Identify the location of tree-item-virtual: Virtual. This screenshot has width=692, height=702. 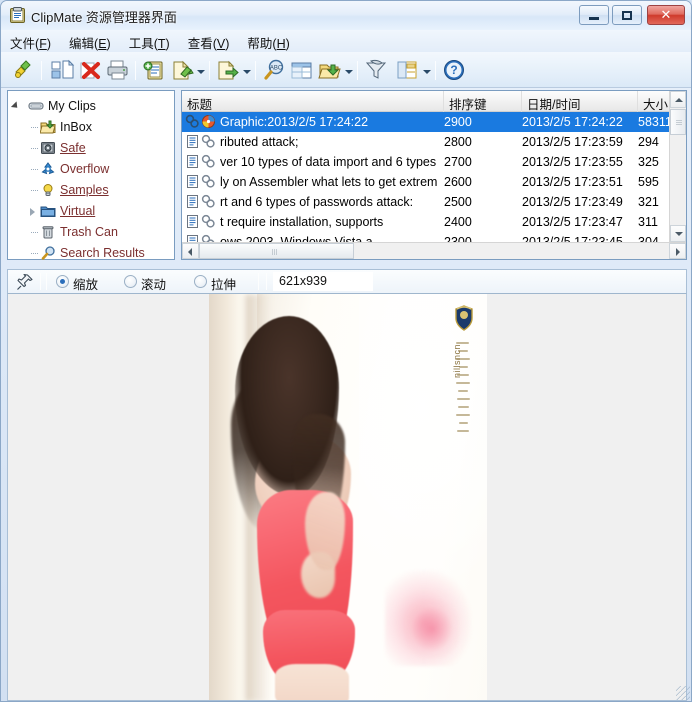
(91, 211).